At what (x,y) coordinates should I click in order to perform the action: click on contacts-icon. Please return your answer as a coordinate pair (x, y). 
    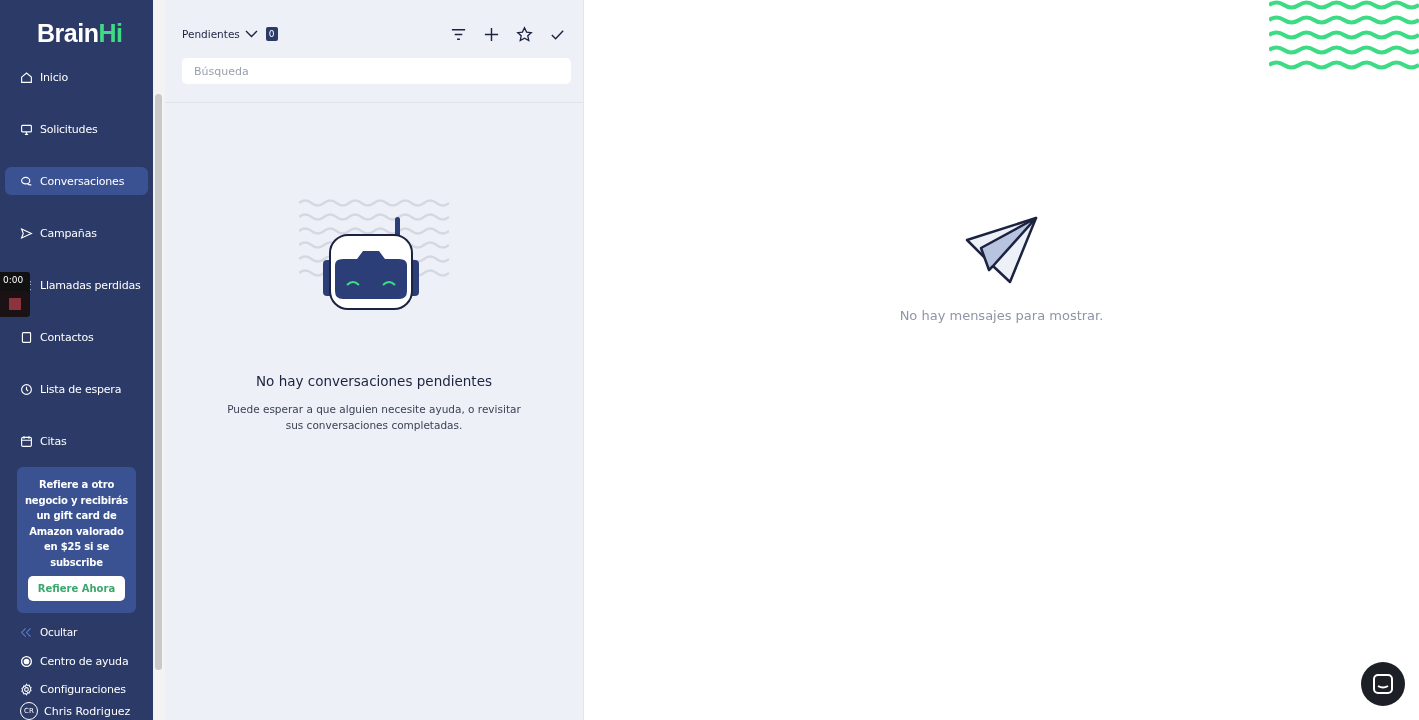
    Looking at the image, I should click on (26, 337).